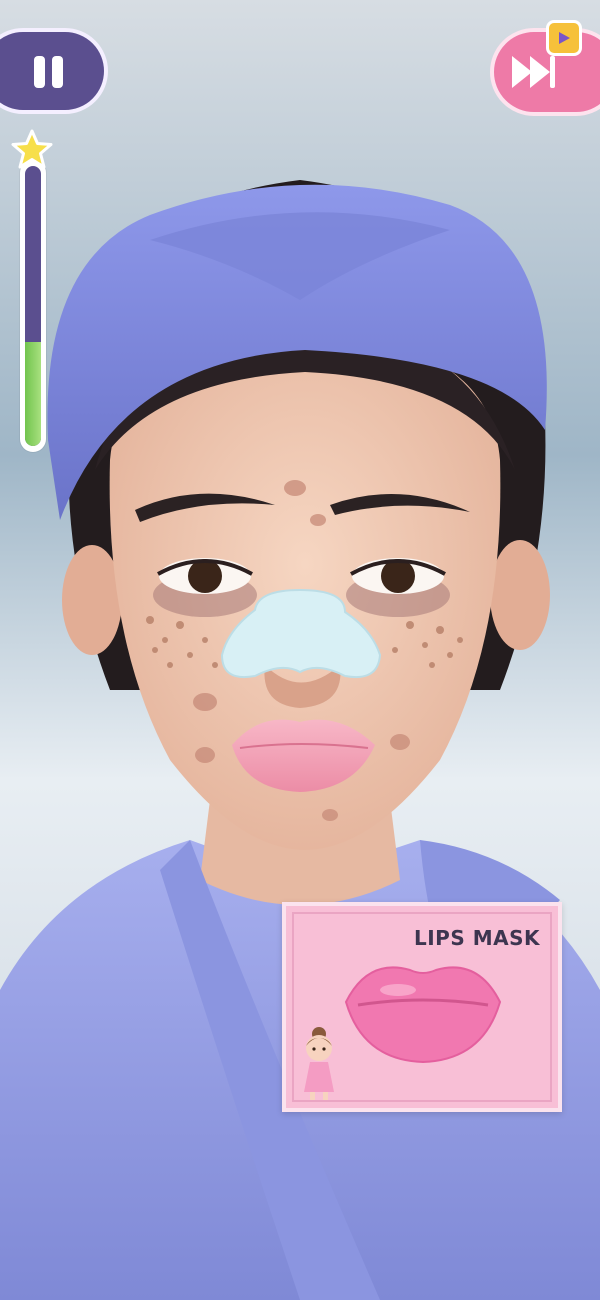 The height and width of the screenshot is (1300, 600). Describe the element at coordinates (477, 938) in the screenshot. I see `item-title: LIPS MASK` at that location.